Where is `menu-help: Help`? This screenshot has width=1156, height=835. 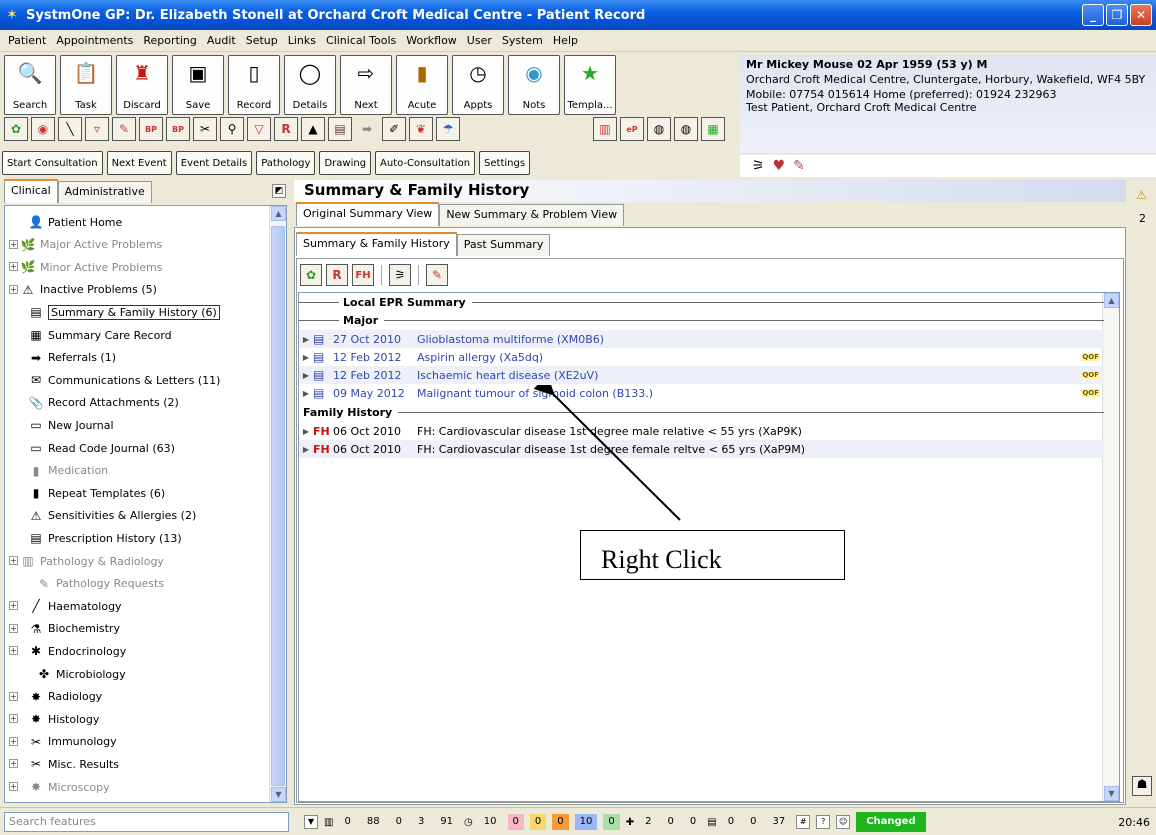
menu-help: Help is located at coordinates (565, 40).